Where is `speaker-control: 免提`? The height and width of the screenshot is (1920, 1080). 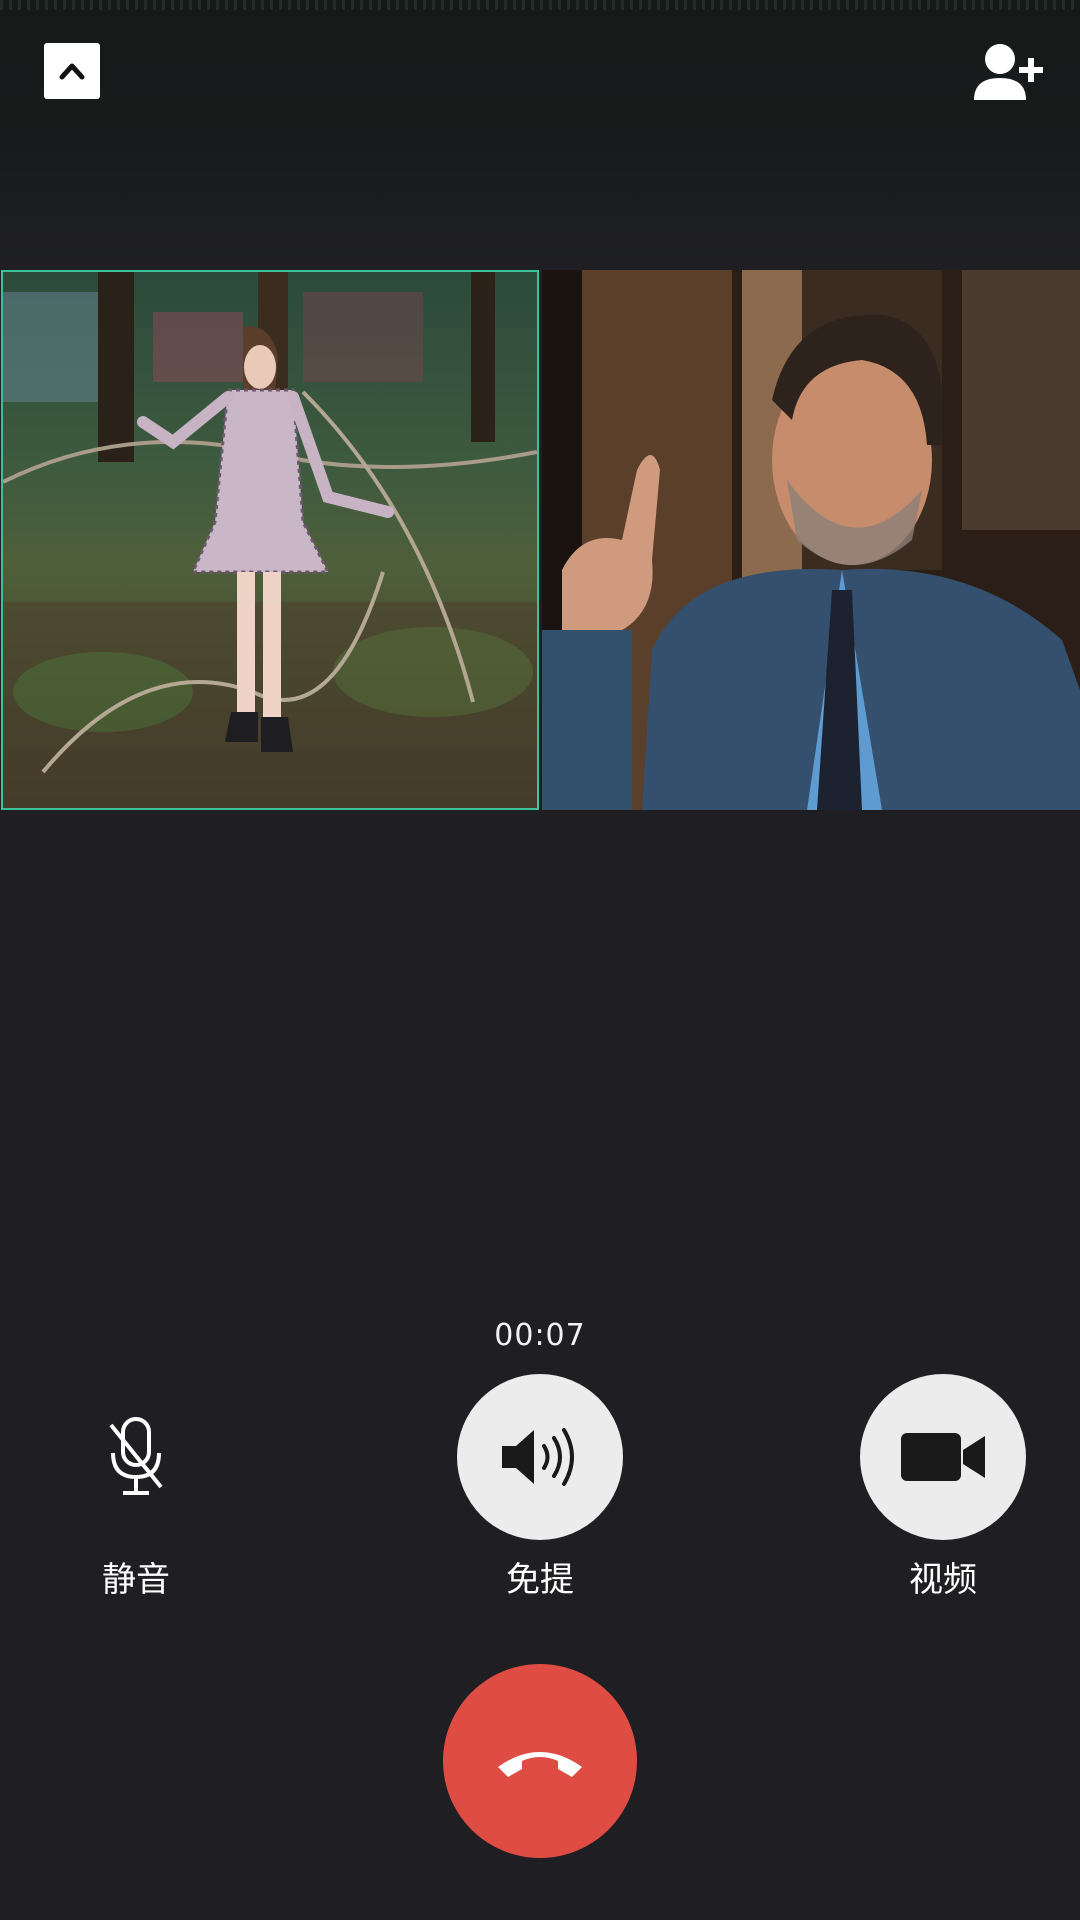
speaker-control: 免提 is located at coordinates (540, 1487).